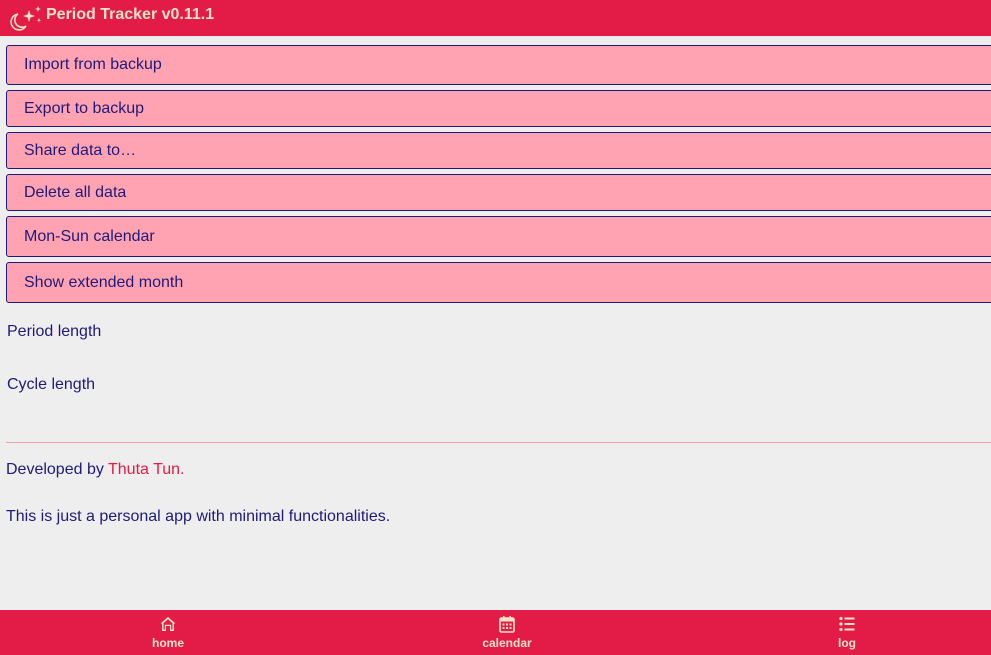 The image size is (991, 655). What do you see at coordinates (182, 469) in the screenshot?
I see `credits-suffix: .` at bounding box center [182, 469].